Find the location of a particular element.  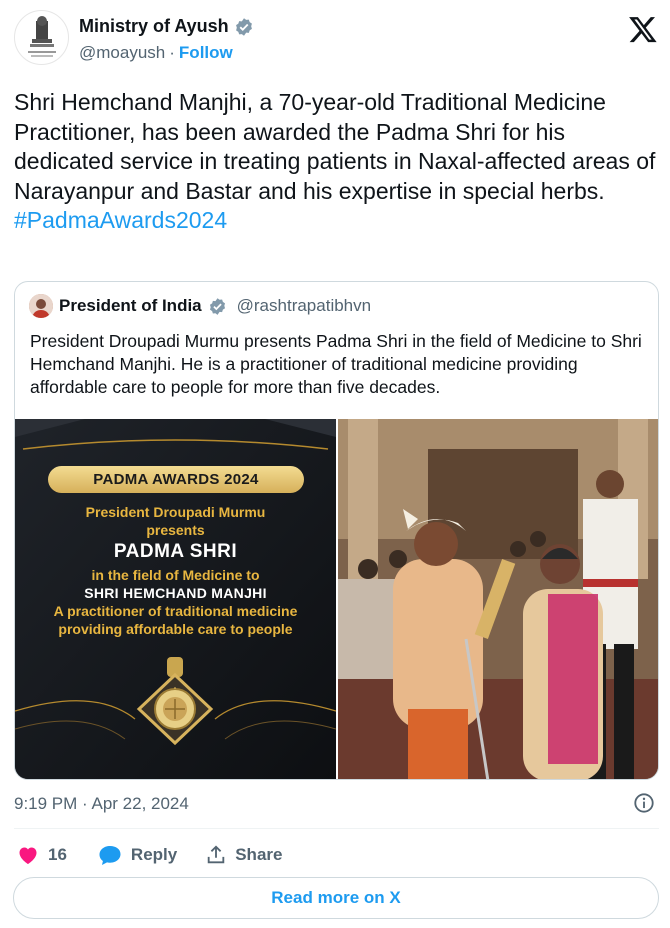

reply-button: Reply is located at coordinates (137, 855).